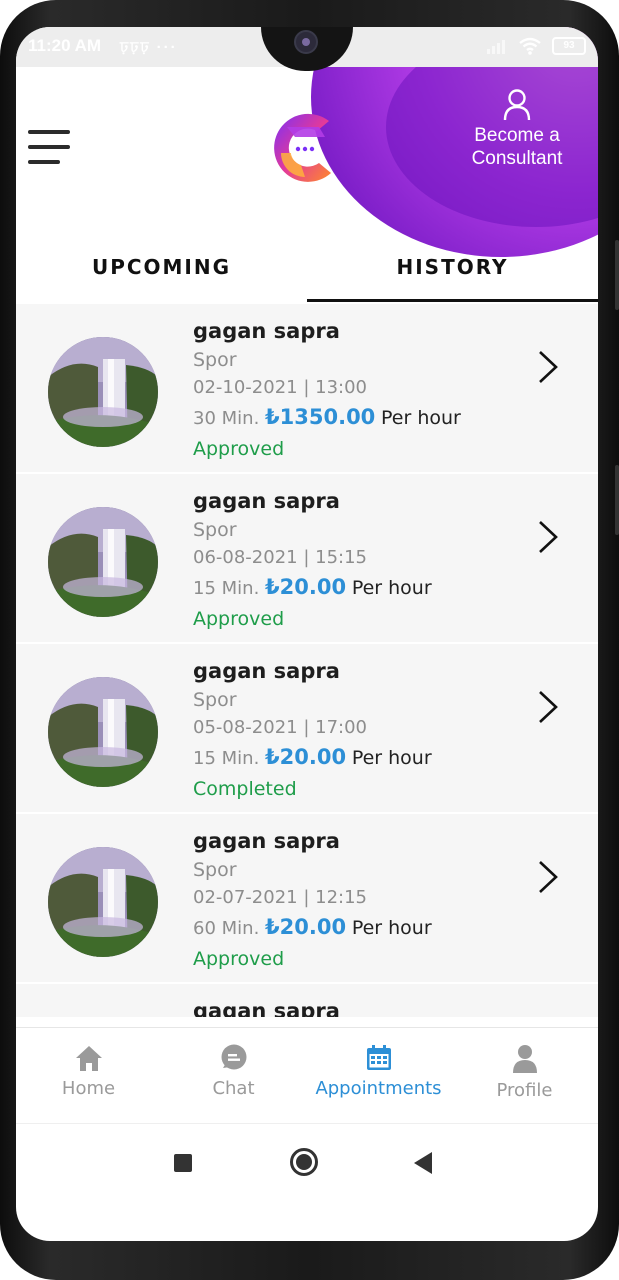  I want to click on nav-profile-label: Profile, so click(524, 1090).